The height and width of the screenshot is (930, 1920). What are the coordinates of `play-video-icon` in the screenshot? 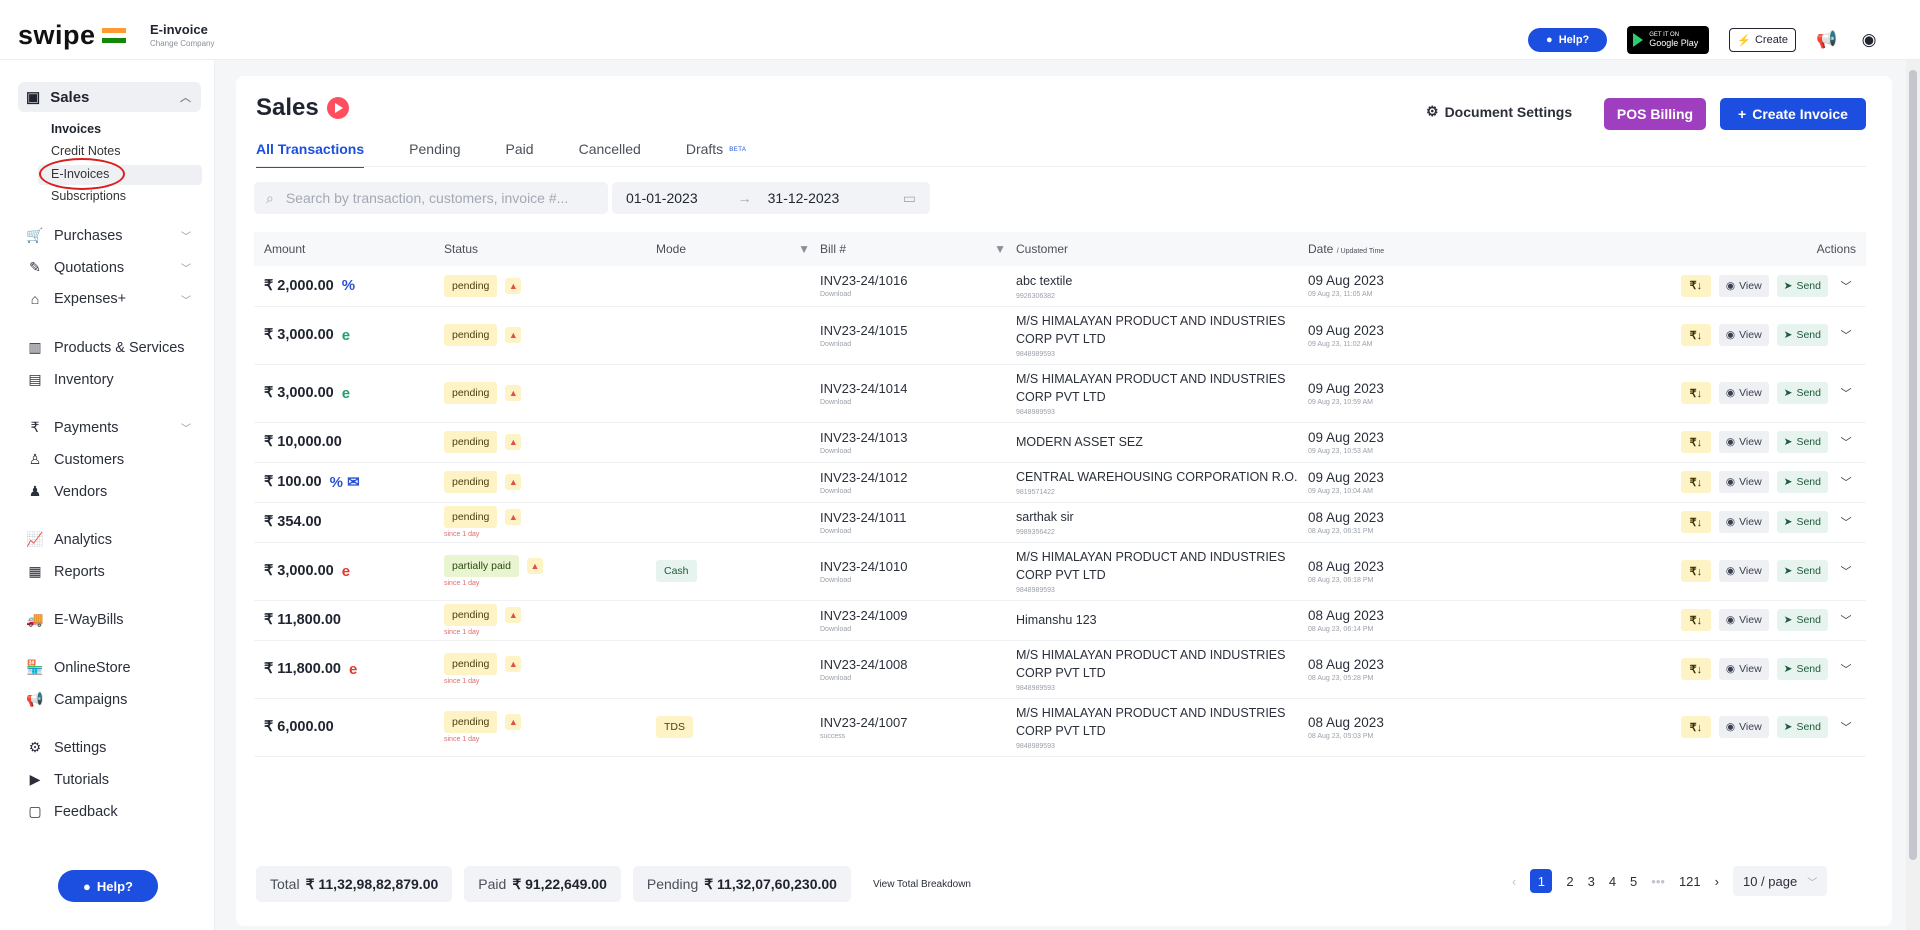 It's located at (337, 108).